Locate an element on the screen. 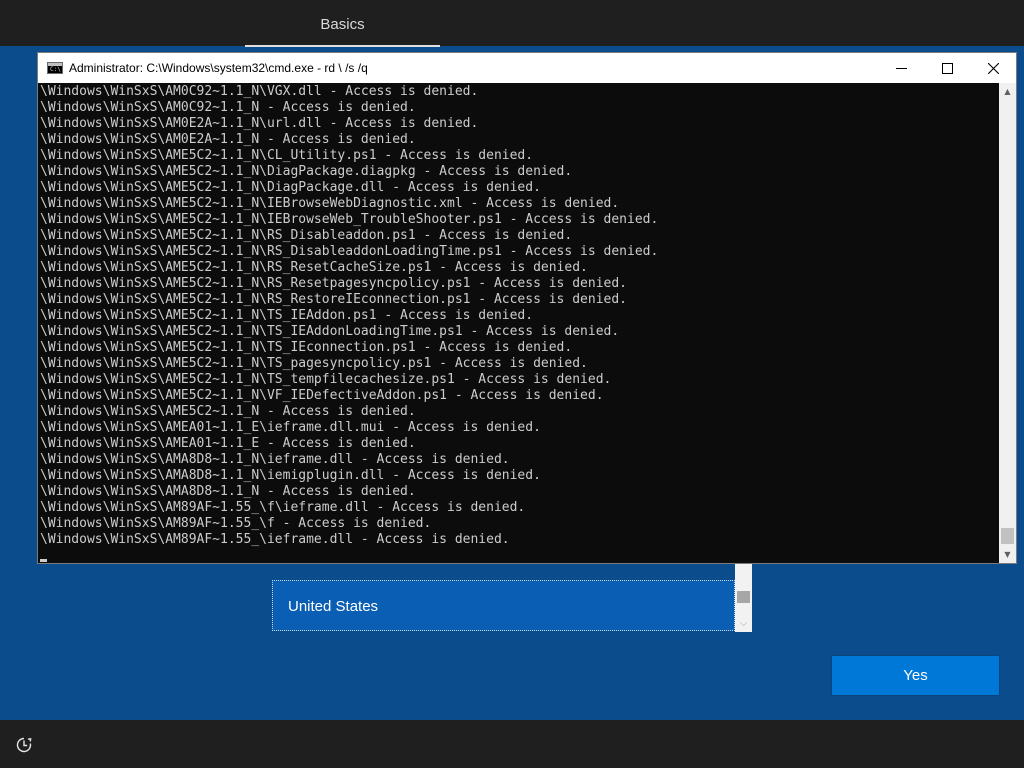 The image size is (1024, 768). region-item-selected: United States is located at coordinates (333, 606).